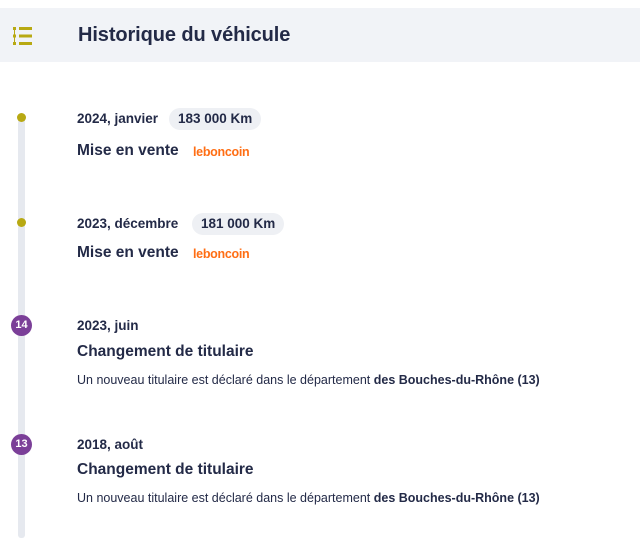  I want to click on timeline-list-icon, so click(22, 36).